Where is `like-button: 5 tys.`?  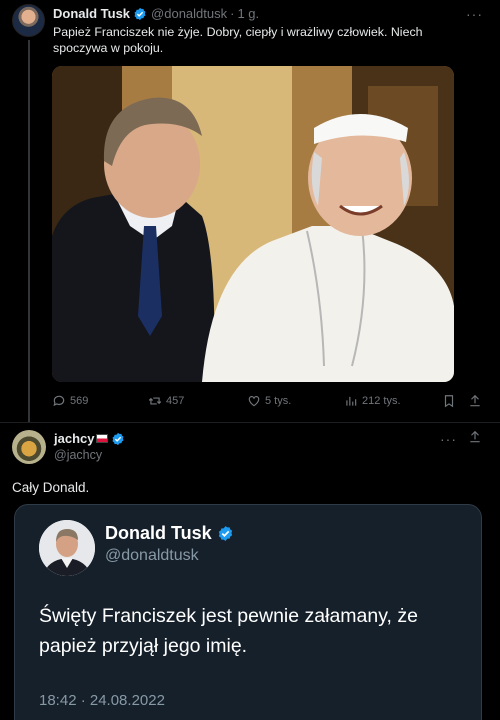 like-button: 5 tys. is located at coordinates (269, 401).